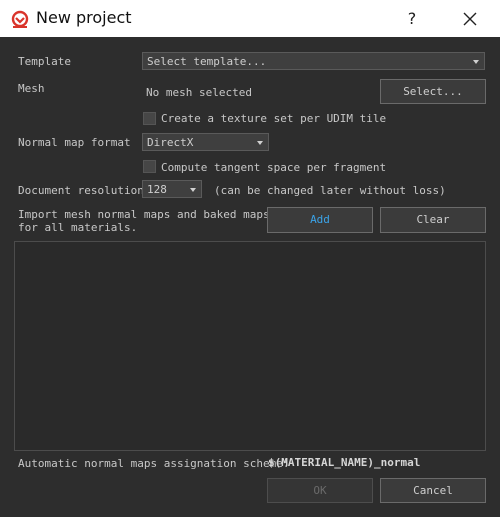 This screenshot has width=500, height=517. Describe the element at coordinates (320, 220) in the screenshot. I see `add-button: Add` at that location.